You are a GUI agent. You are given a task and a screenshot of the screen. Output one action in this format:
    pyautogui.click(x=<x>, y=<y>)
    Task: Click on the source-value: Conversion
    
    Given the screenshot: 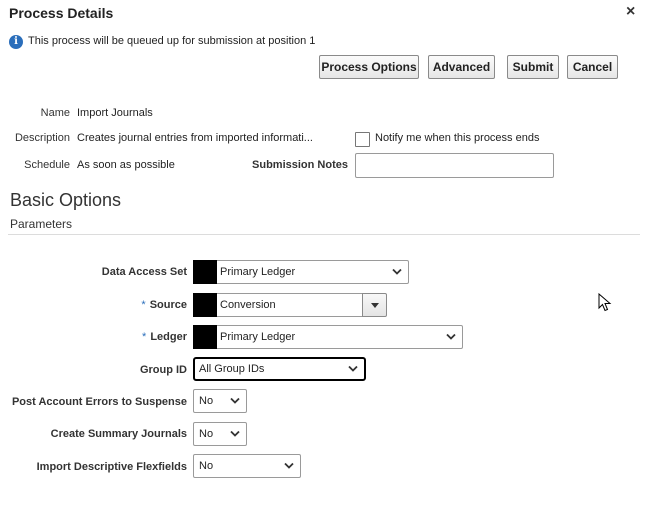 What is the action you would take?
    pyautogui.click(x=248, y=305)
    